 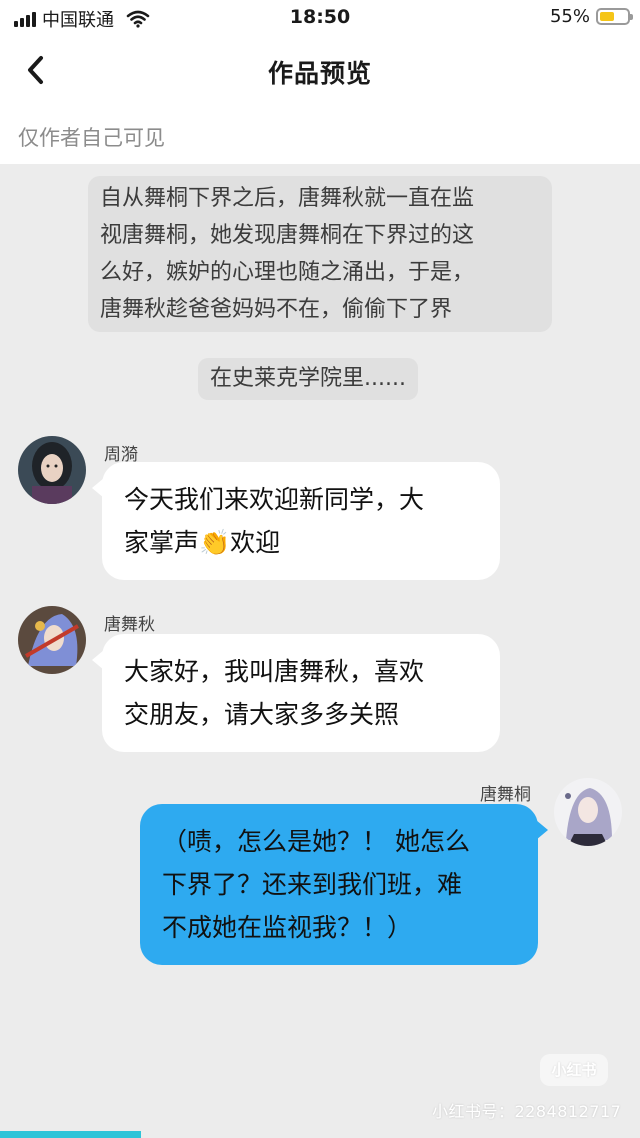 I want to click on message-bubble: 今天我们来欢迎新同学，大 家掌声👏欢迎, so click(x=296, y=521).